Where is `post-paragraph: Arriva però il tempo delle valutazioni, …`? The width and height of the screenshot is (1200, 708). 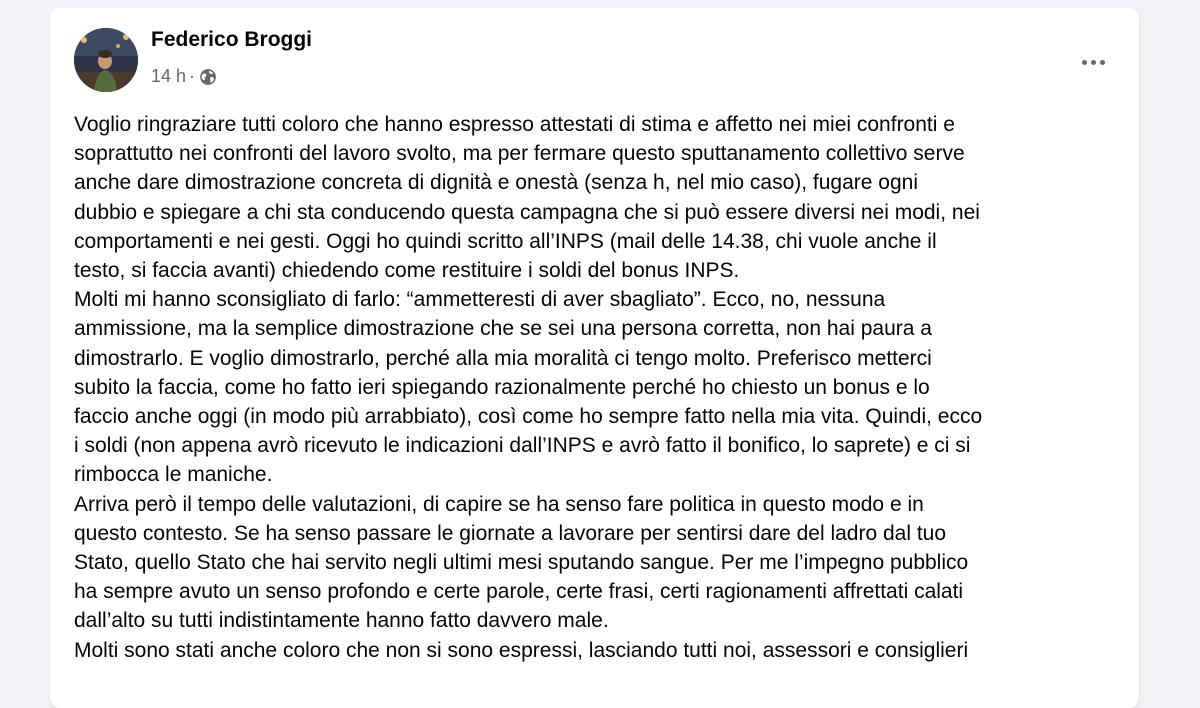 post-paragraph: Arriva però il tempo delle valutazioni, … is located at coordinates (521, 562).